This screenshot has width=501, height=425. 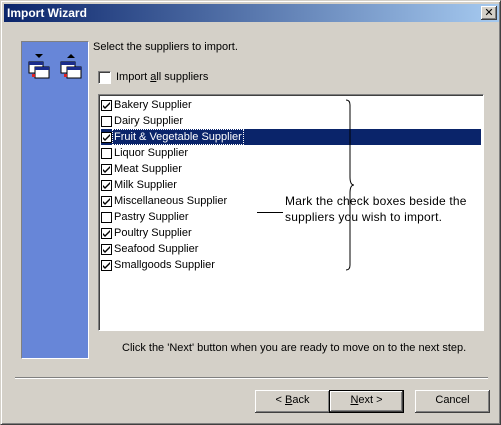 What do you see at coordinates (350, 185) in the screenshot?
I see `brace-bracket` at bounding box center [350, 185].